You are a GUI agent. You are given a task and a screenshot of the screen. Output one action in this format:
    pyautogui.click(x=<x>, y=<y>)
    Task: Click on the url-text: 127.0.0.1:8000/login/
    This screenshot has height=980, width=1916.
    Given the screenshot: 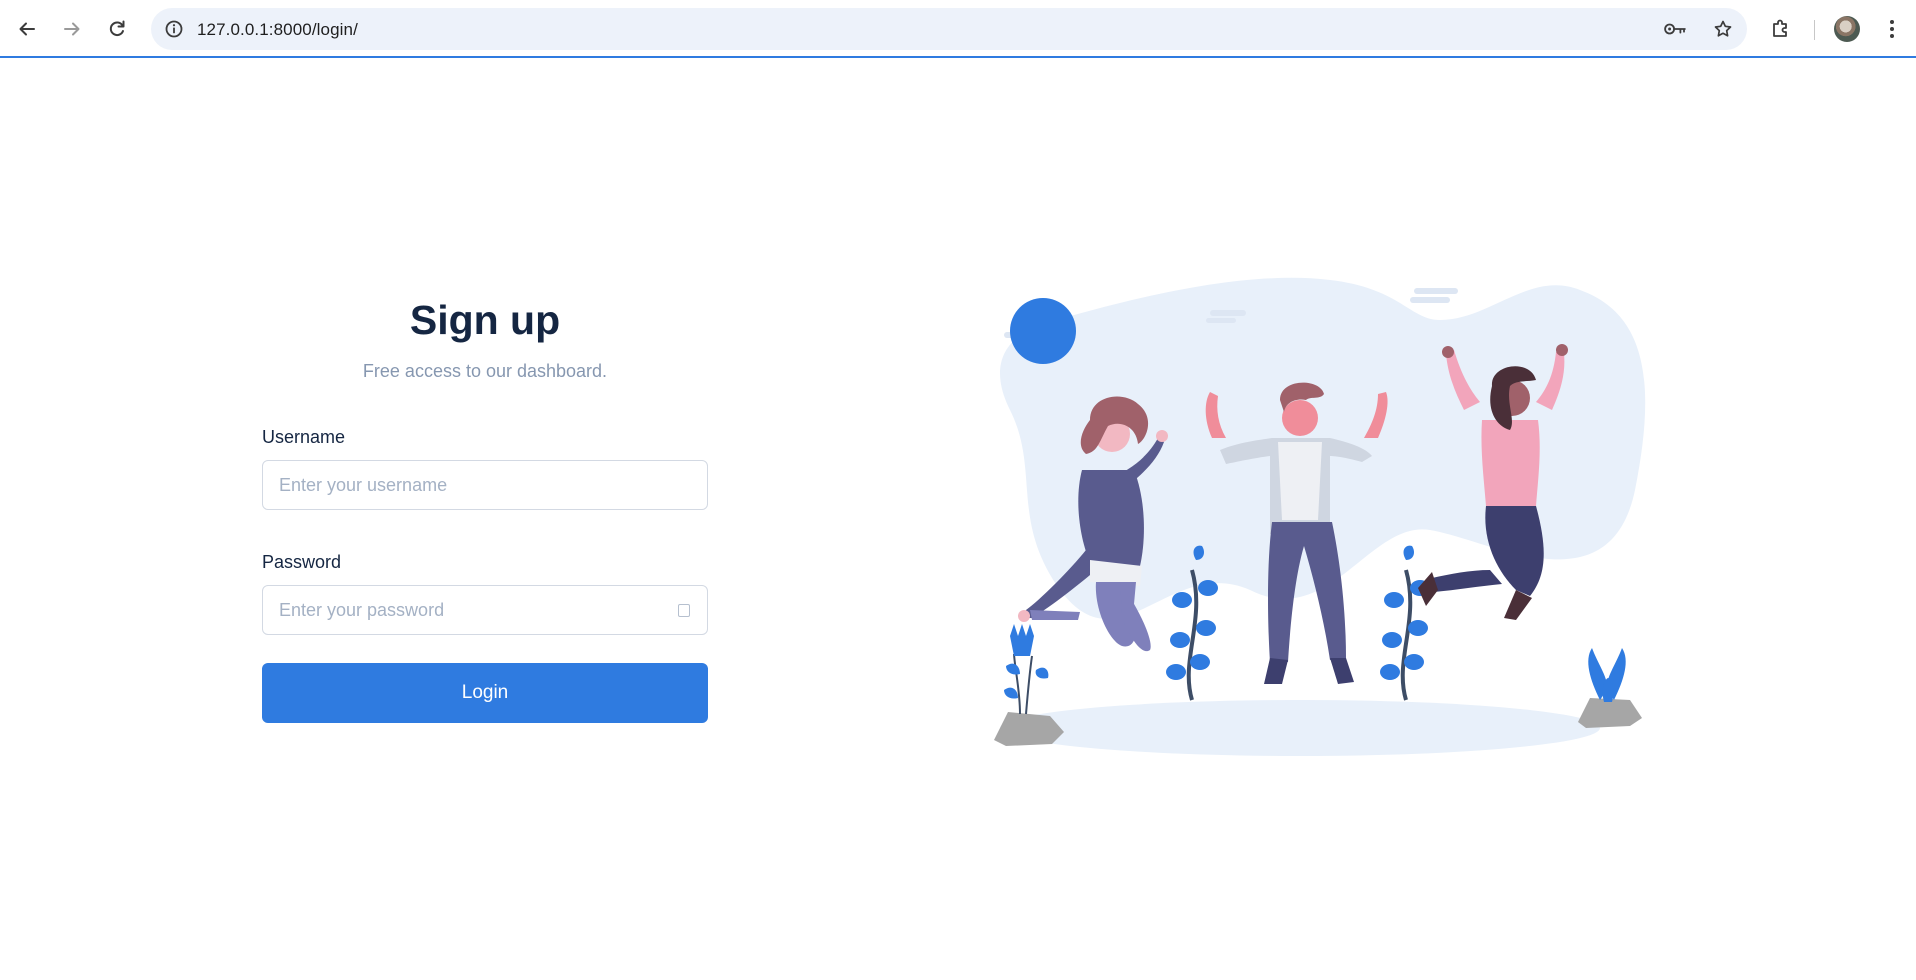 What is the action you would take?
    pyautogui.click(x=277, y=30)
    